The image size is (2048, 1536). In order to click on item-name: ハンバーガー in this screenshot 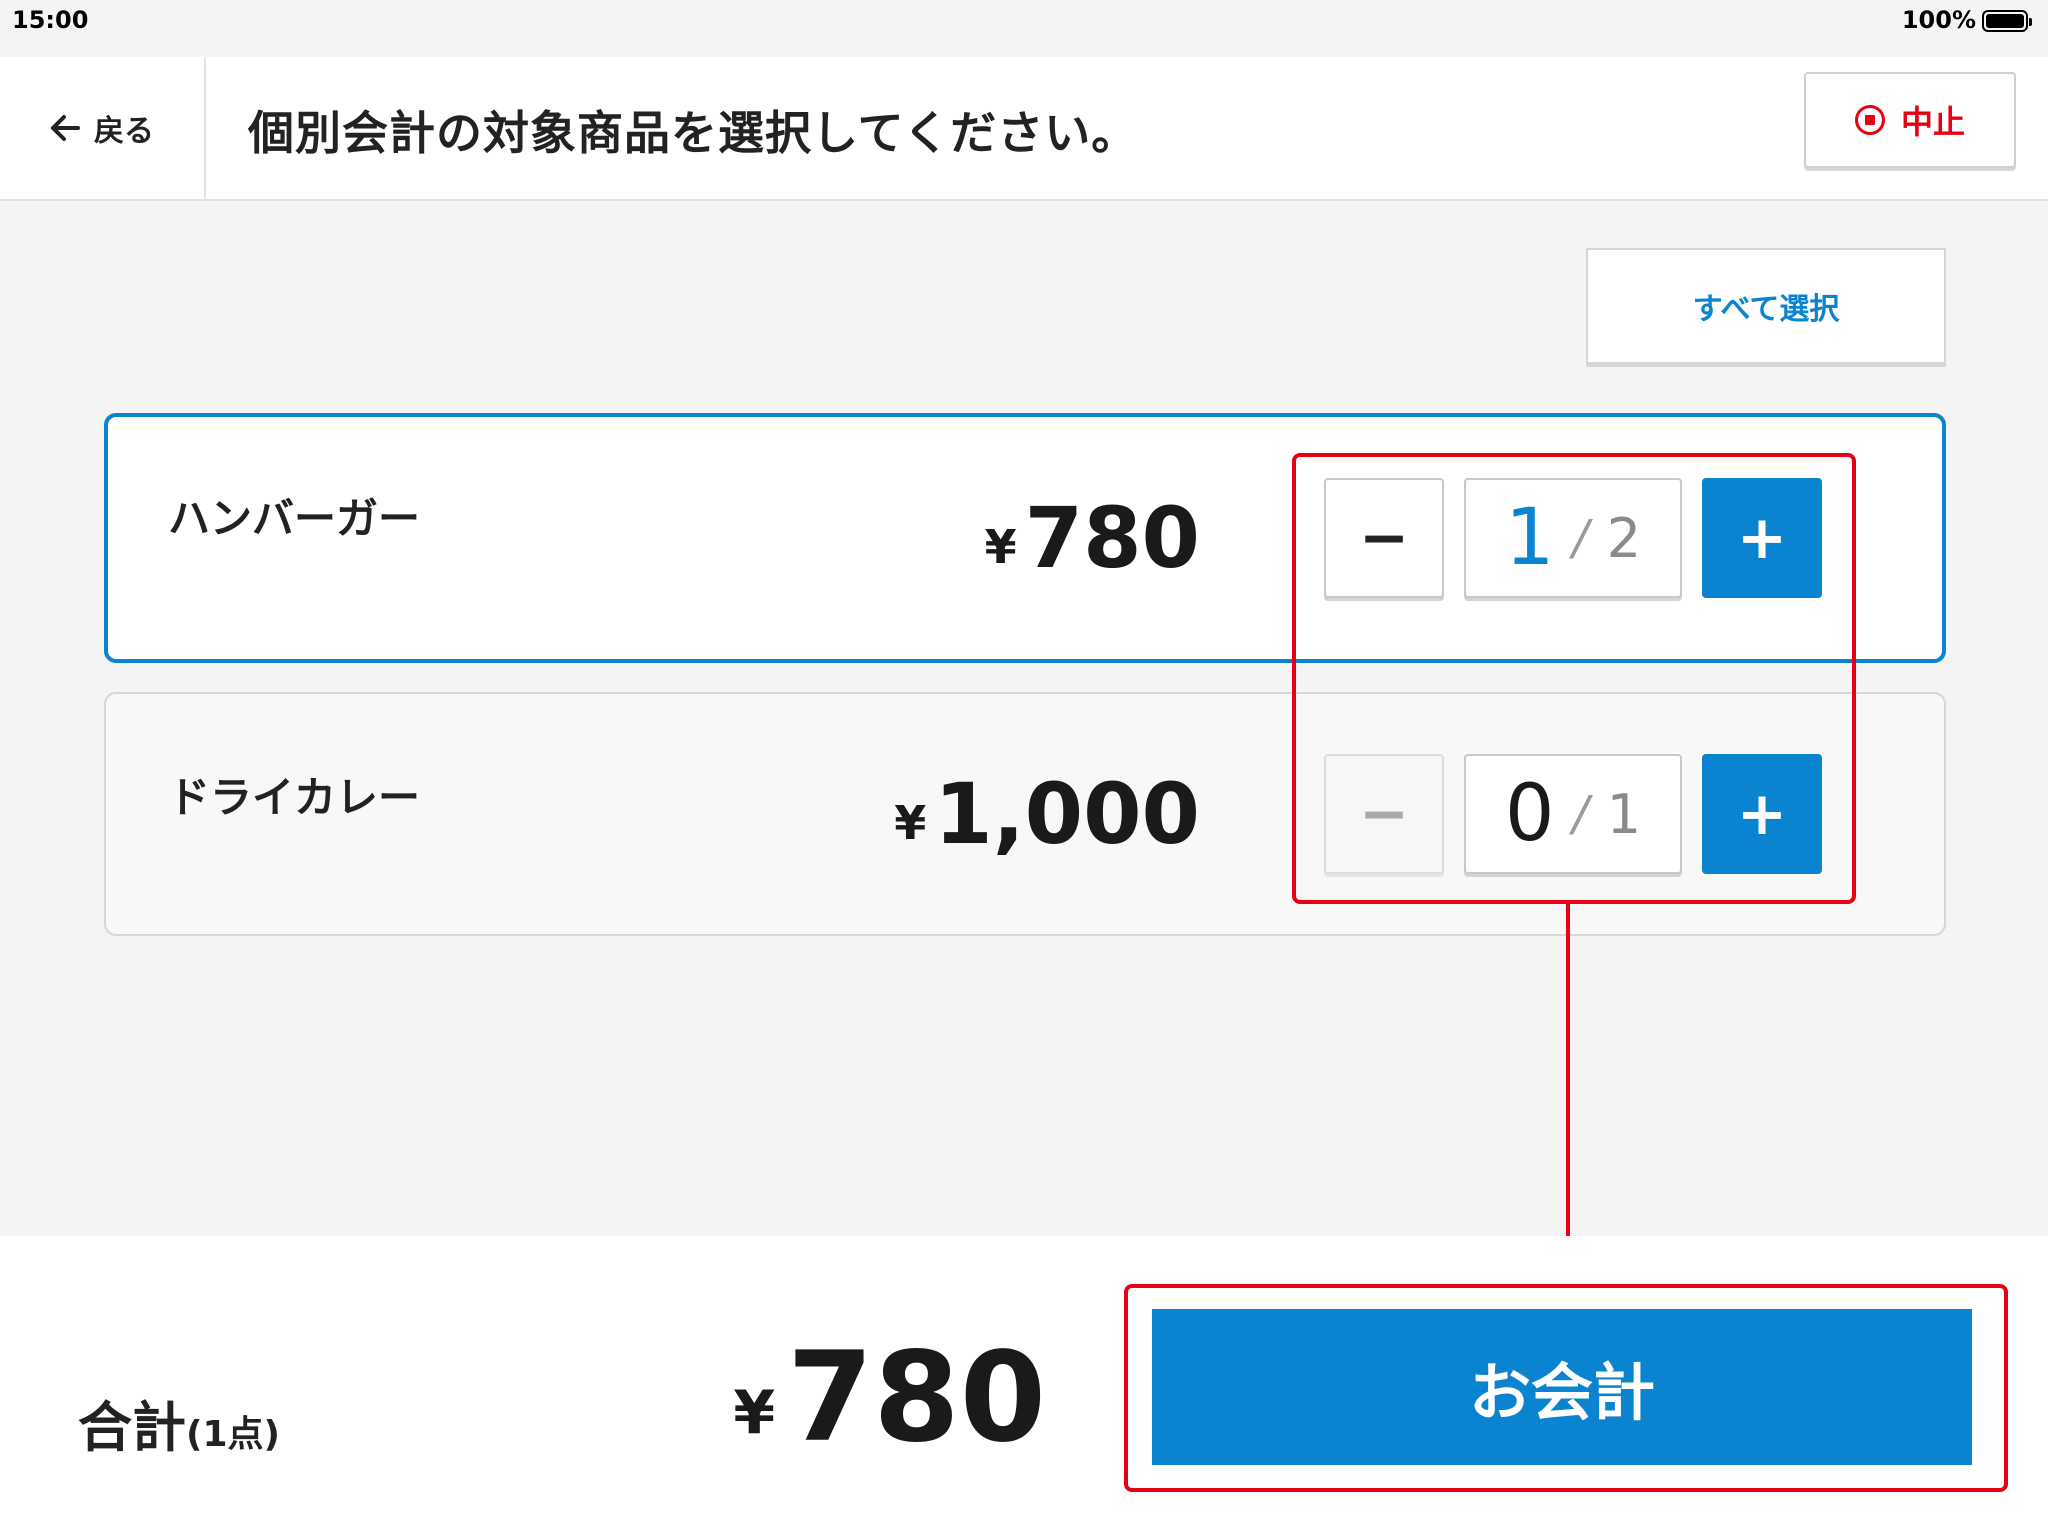, I will do `click(294, 518)`.